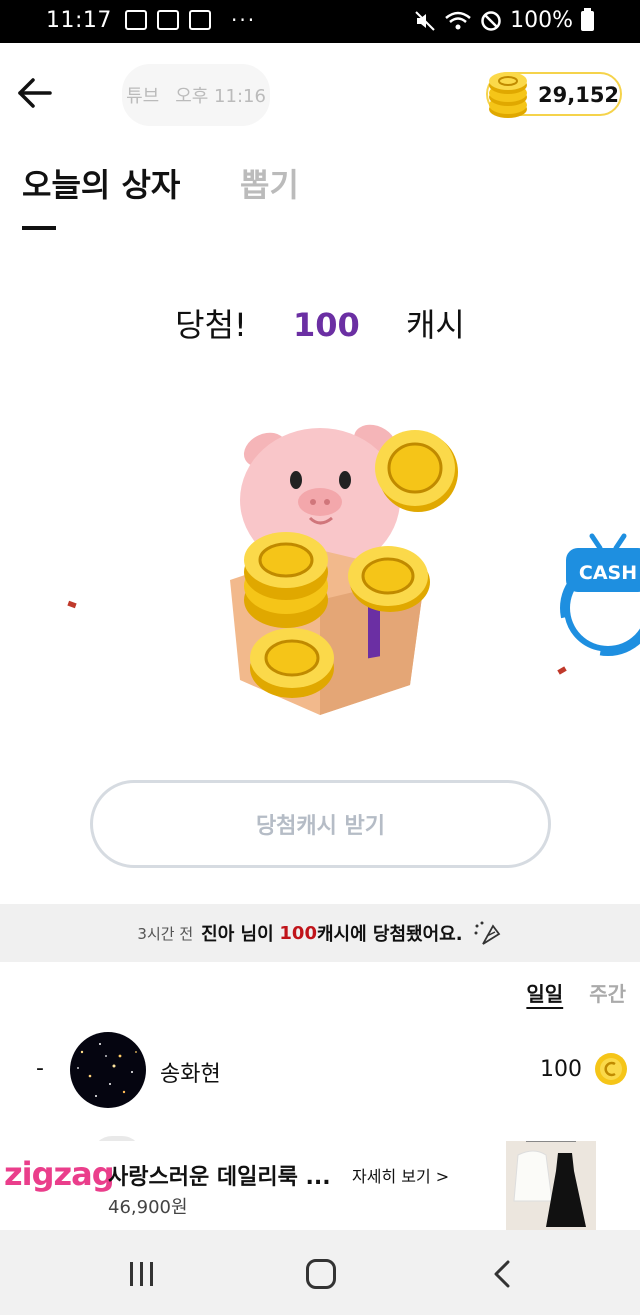 Image resolution: width=640 pixels, height=1315 pixels. What do you see at coordinates (435, 325) in the screenshot?
I see `win-suffix: 캐시` at bounding box center [435, 325].